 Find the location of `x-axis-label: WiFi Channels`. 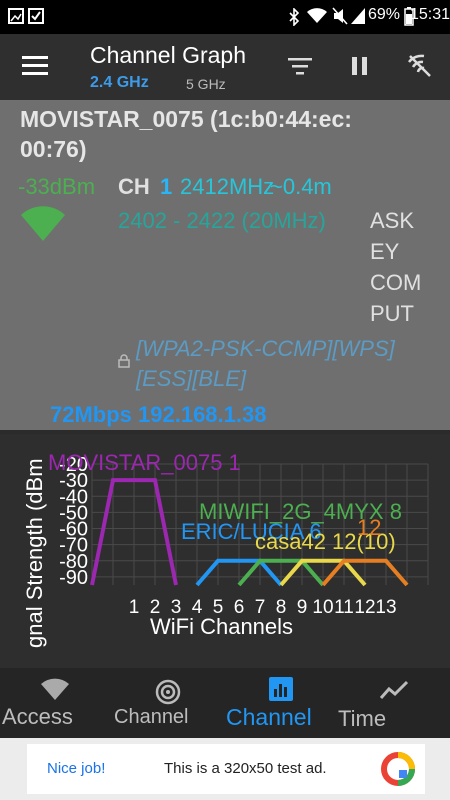

x-axis-label: WiFi Channels is located at coordinates (222, 626).